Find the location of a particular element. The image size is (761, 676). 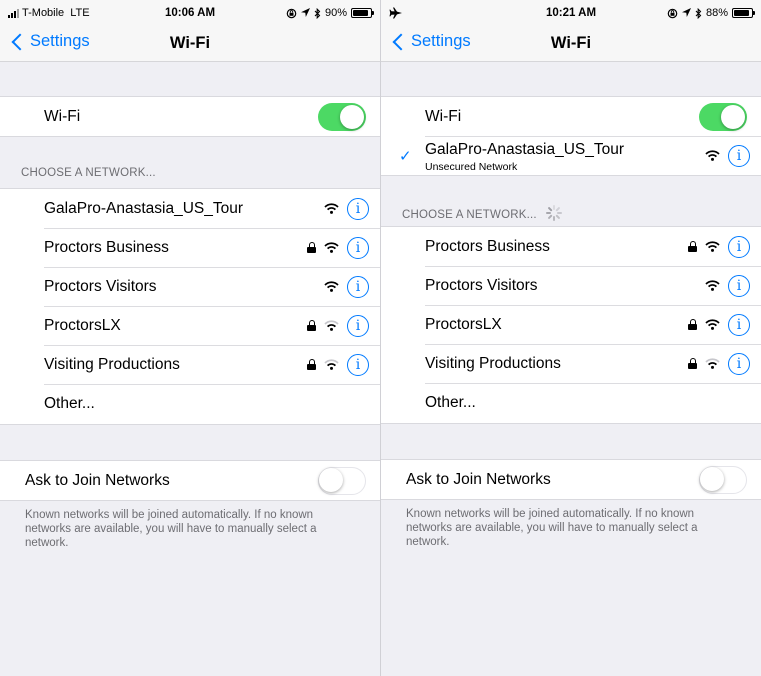

network-name: Proctors Visitors is located at coordinates (481, 285).